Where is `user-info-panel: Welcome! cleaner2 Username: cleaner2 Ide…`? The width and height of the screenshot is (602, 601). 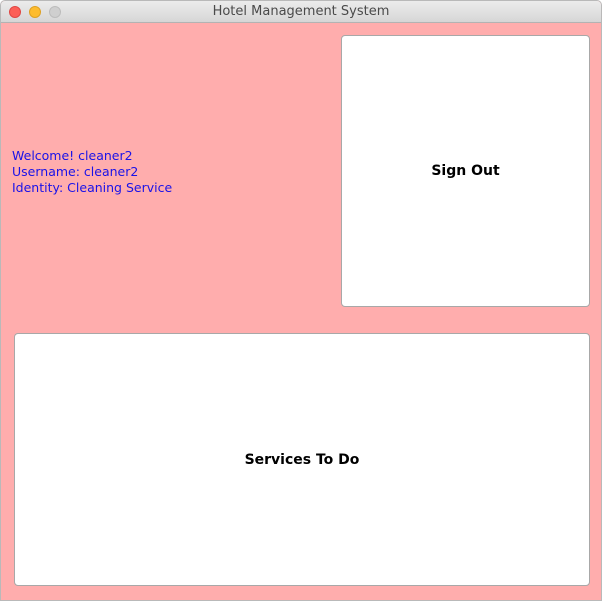
user-info-panel: Welcome! cleaner2 Username: cleaner2 Ide… is located at coordinates (92, 172).